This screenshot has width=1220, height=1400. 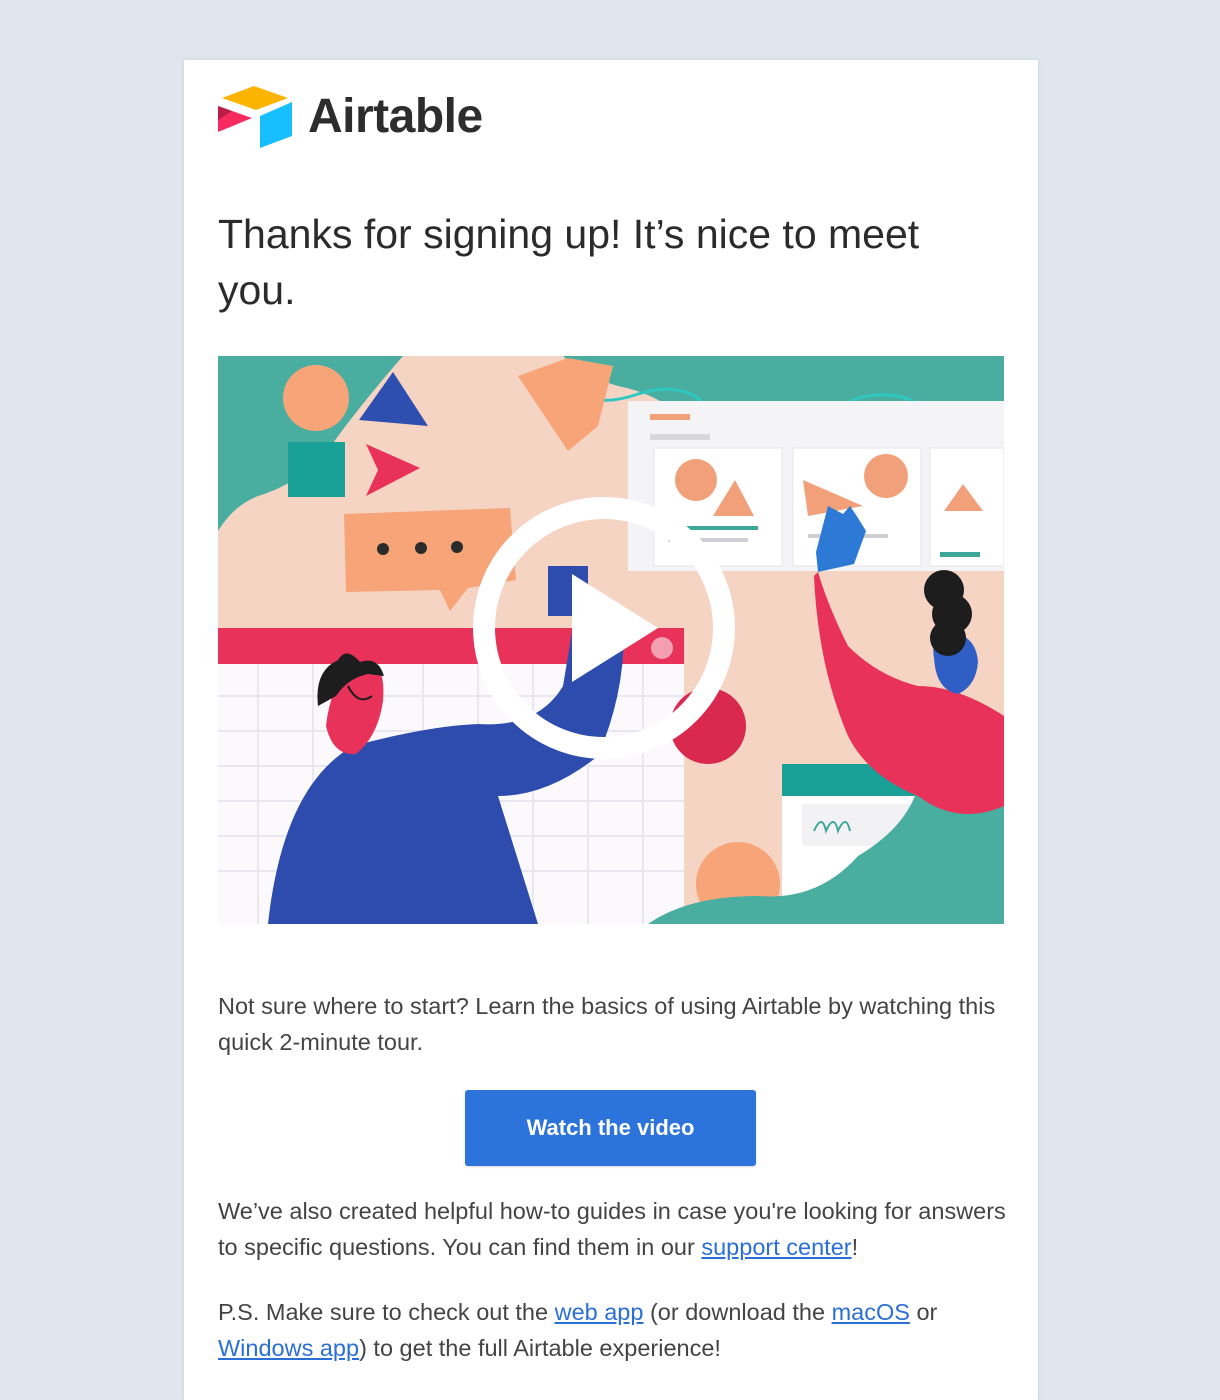 I want to click on macos-link: macOS, so click(x=871, y=1312).